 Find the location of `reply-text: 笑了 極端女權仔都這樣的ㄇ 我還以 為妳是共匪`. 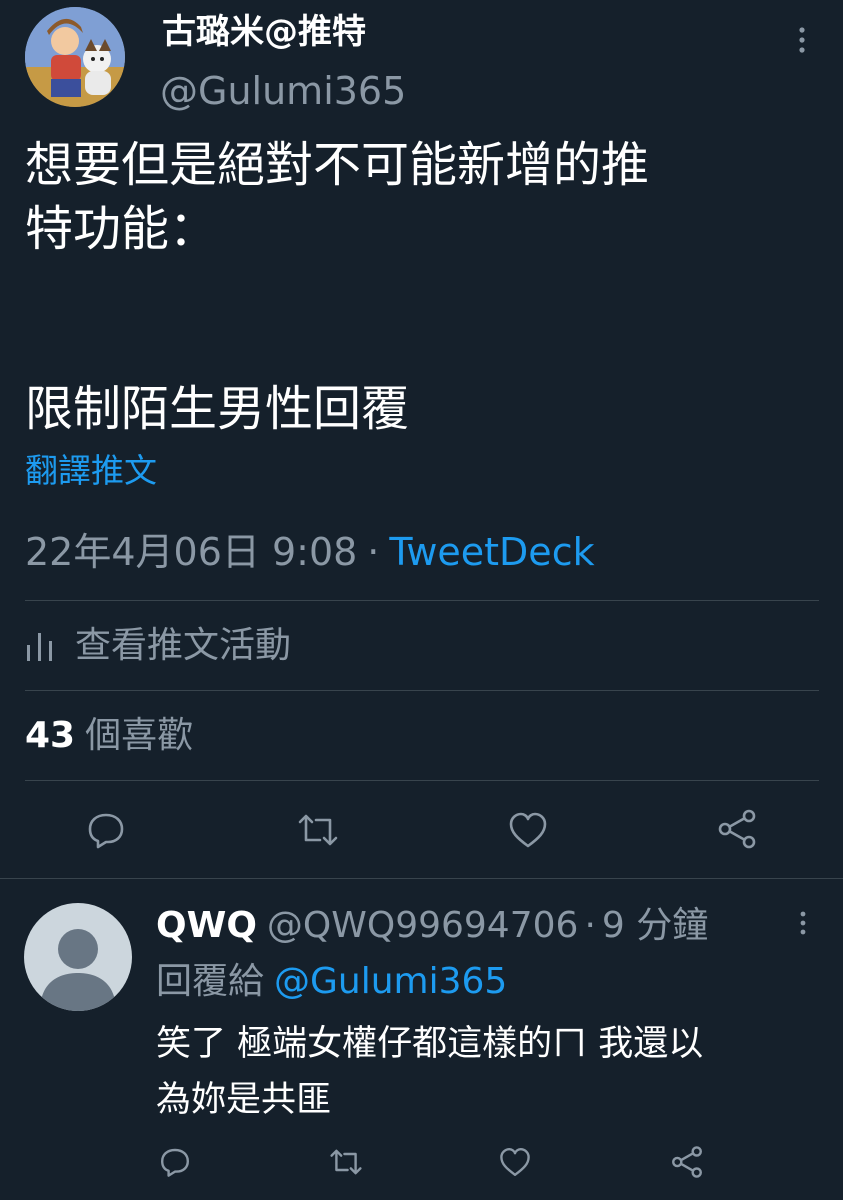

reply-text: 笑了 極端女權仔都這樣的ㄇ 我還以 為妳是共匪 is located at coordinates (486, 1072).